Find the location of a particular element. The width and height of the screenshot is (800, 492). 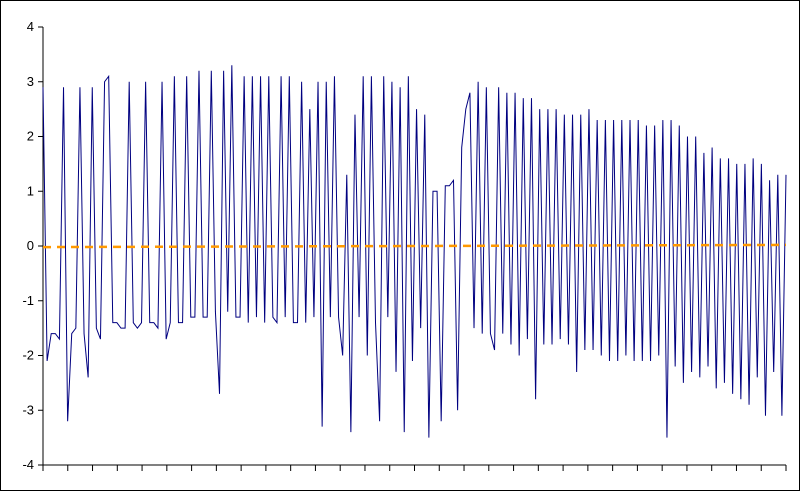

series-line-dashed is located at coordinates (414, 246).